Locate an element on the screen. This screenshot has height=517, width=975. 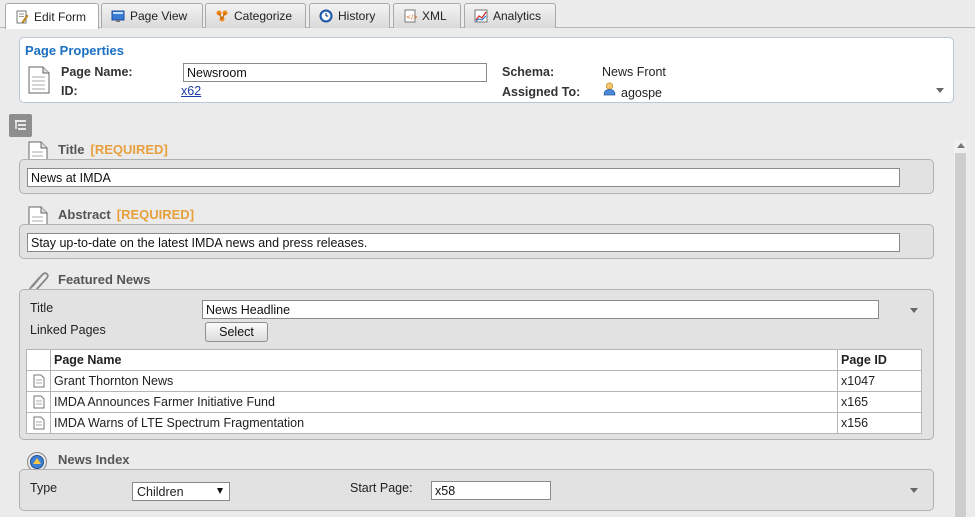
featured-news-label: Featured News is located at coordinates (104, 279).